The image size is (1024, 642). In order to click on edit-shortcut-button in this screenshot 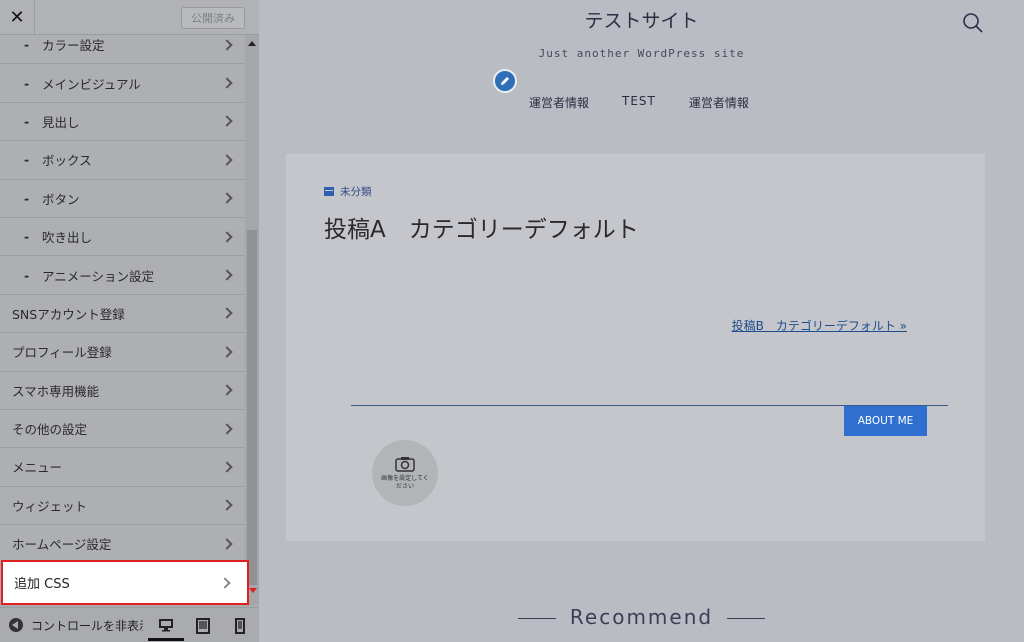, I will do `click(505, 81)`.